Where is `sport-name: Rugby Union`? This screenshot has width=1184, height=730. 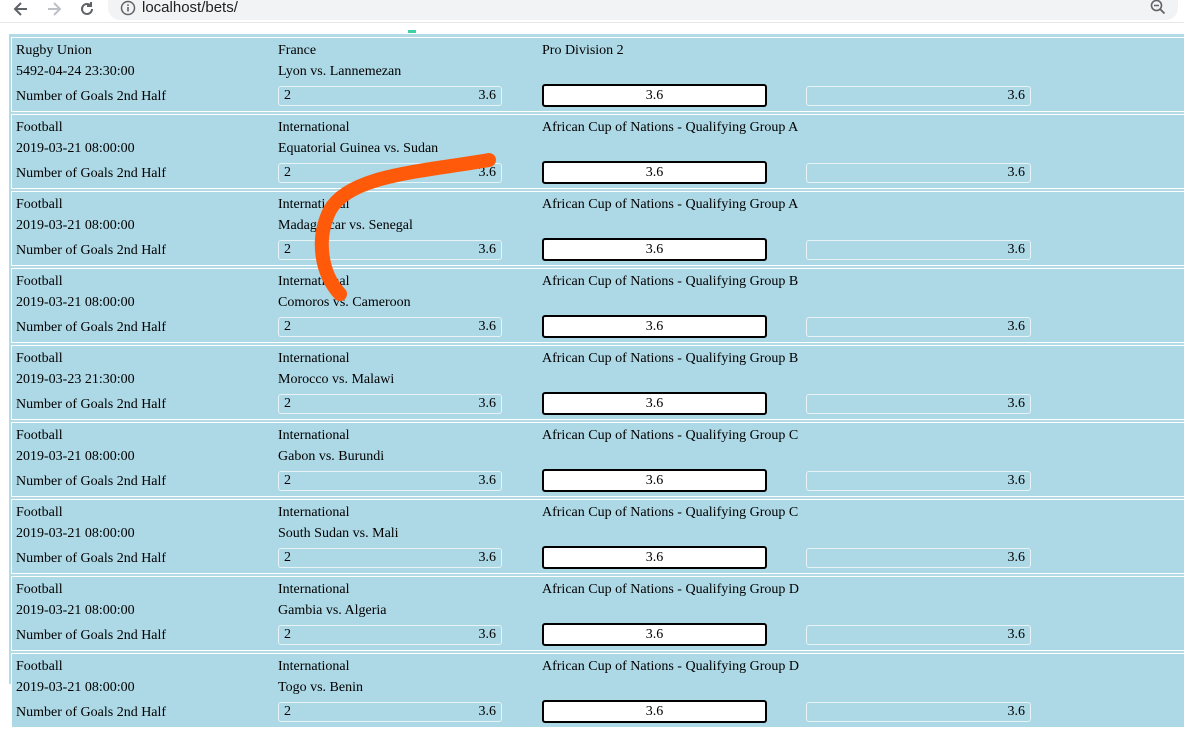
sport-name: Rugby Union is located at coordinates (54, 50).